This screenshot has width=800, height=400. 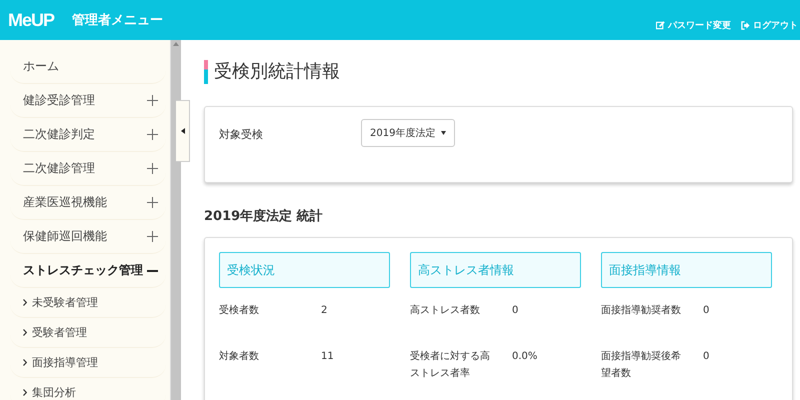 What do you see at coordinates (118, 20) in the screenshot?
I see `header-title: 管理者メニュー` at bounding box center [118, 20].